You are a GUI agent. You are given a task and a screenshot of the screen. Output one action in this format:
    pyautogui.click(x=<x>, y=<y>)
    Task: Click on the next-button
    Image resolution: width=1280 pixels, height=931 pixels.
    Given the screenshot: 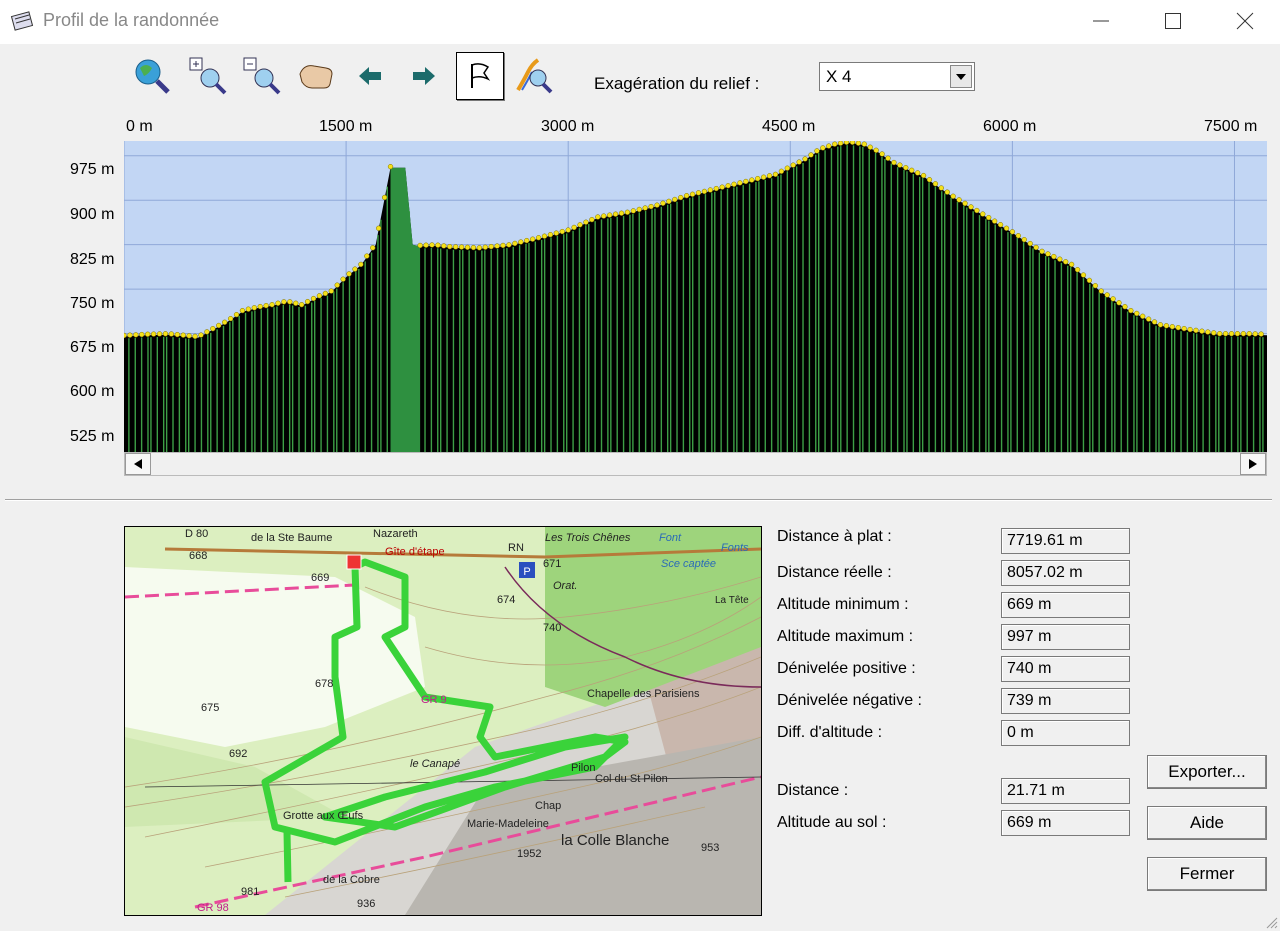 What is the action you would take?
    pyautogui.click(x=424, y=76)
    